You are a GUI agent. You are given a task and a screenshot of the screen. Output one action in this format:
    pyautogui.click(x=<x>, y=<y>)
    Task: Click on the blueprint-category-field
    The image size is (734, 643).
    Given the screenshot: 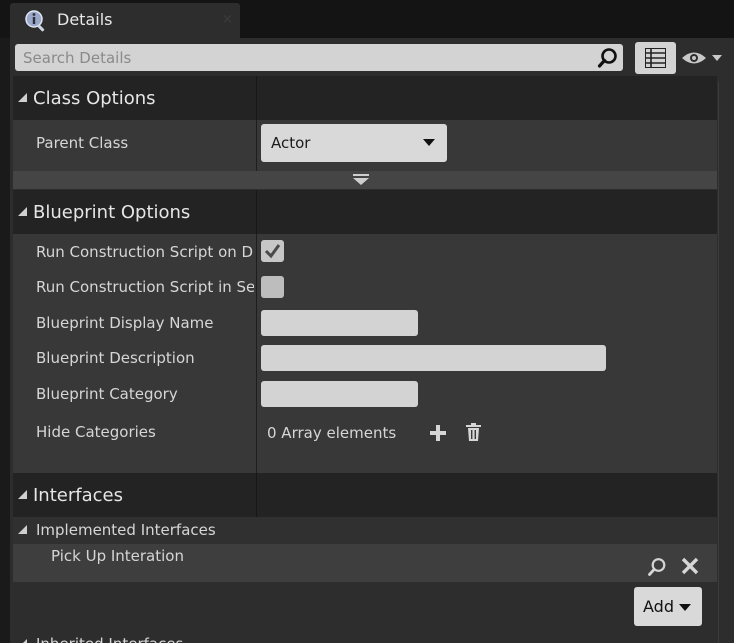 What is the action you would take?
    pyautogui.click(x=339, y=394)
    